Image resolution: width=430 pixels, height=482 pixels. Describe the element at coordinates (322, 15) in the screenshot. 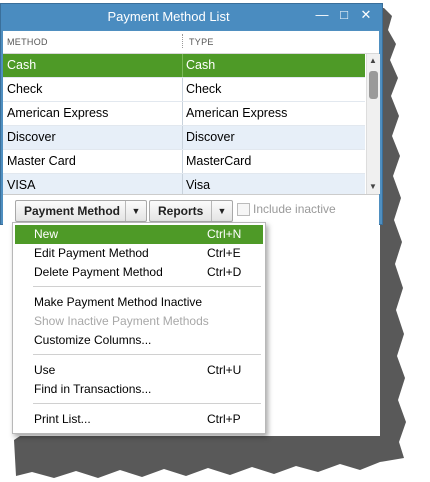

I see `minimize-icon: —` at that location.